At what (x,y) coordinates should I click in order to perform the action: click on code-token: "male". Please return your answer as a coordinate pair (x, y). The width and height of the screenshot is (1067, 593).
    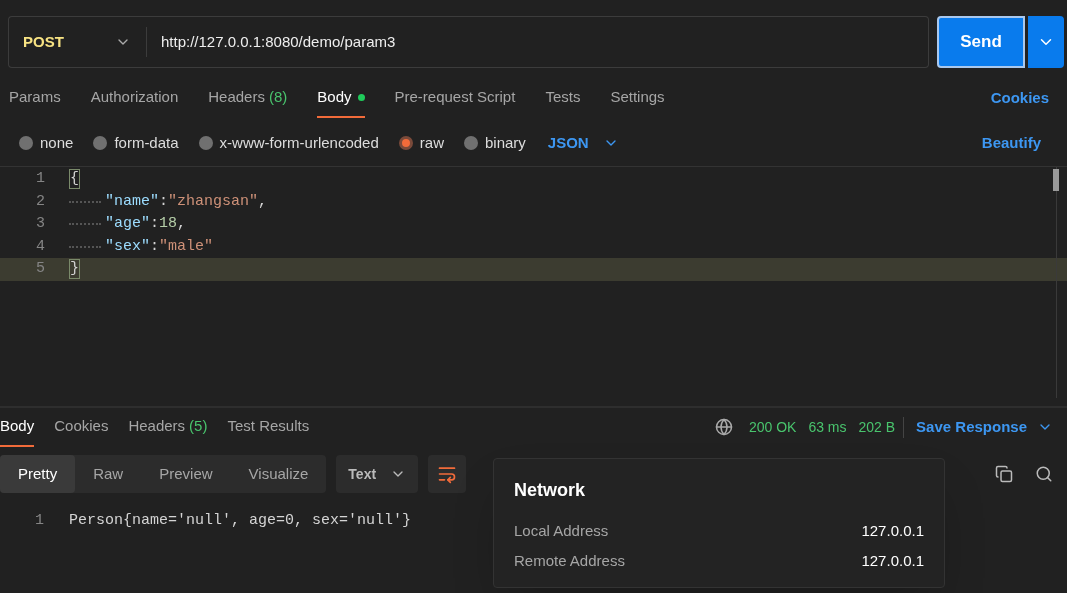
    Looking at the image, I should click on (186, 246).